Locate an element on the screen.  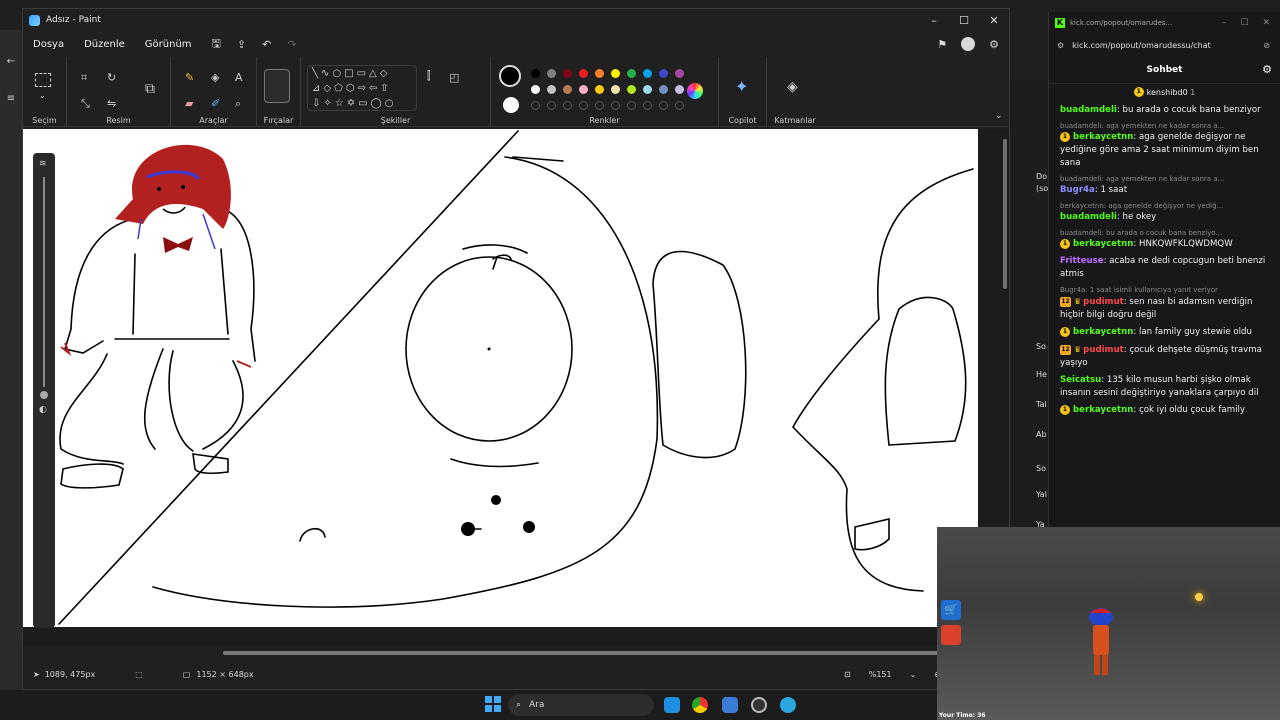
collapse-ribbon-icon: ⌄ is located at coordinates (999, 116).